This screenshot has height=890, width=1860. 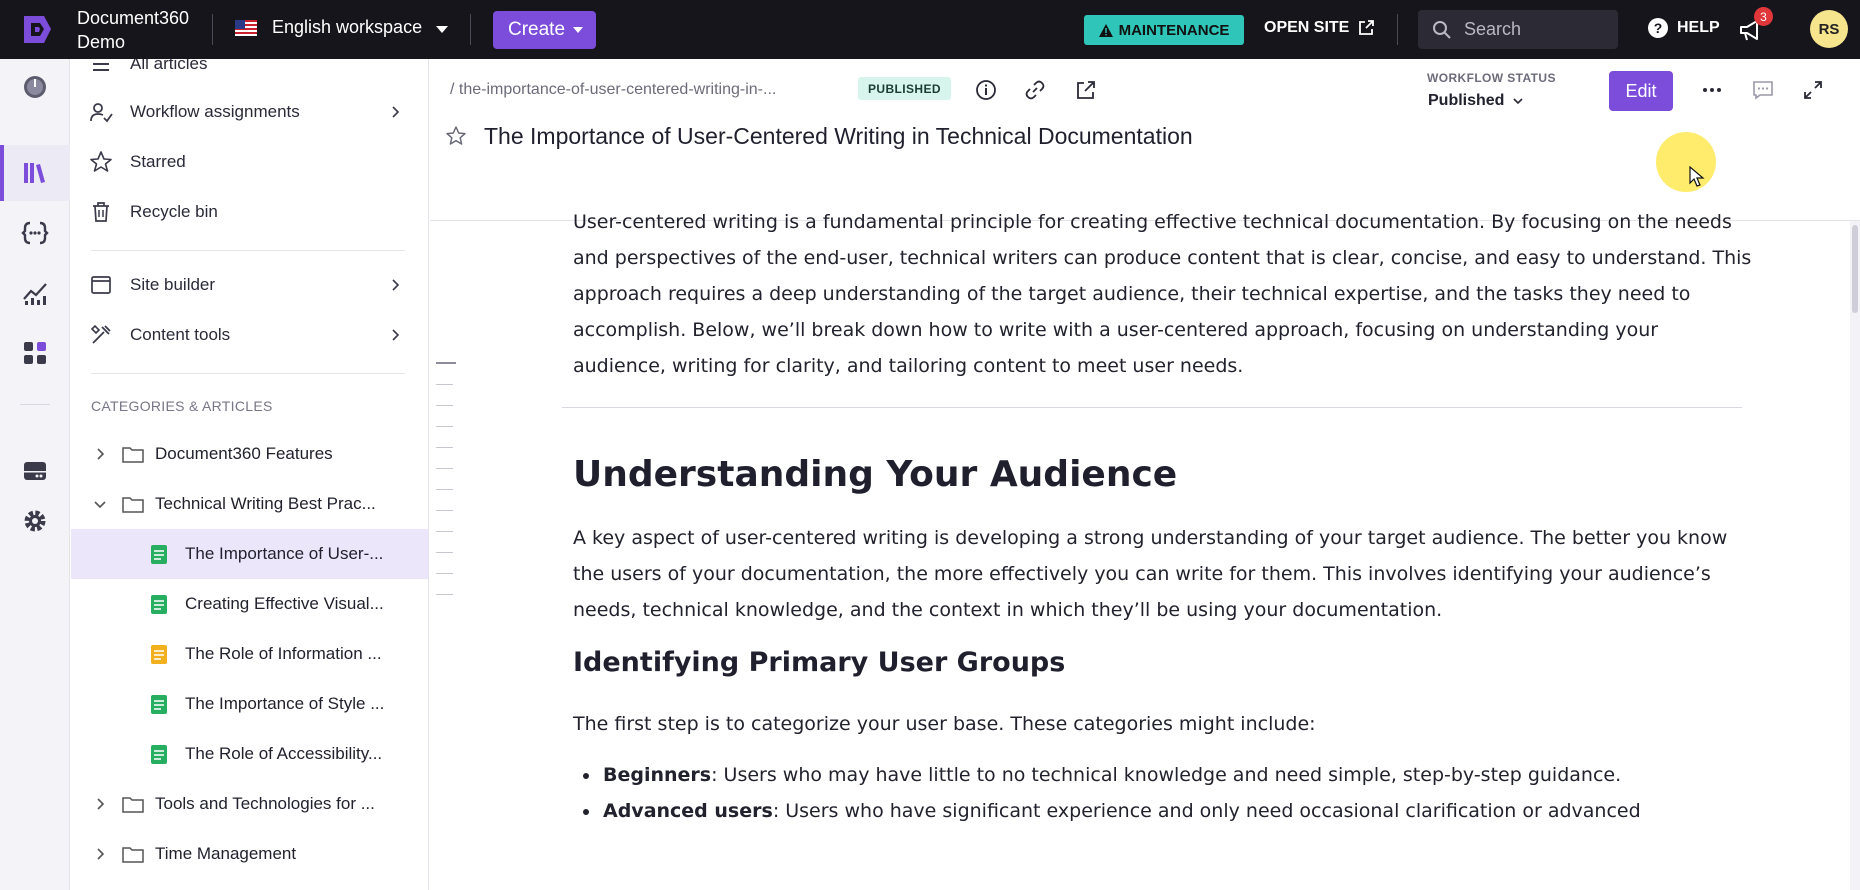 I want to click on help-button: ? HELP, so click(x=1684, y=28).